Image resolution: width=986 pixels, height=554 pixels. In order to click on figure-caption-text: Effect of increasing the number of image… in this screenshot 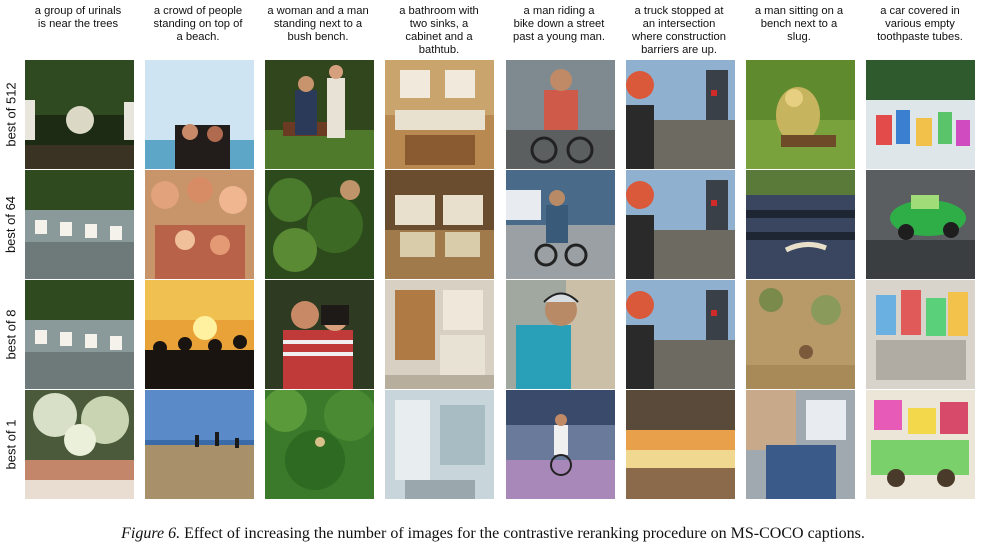, I will do `click(522, 533)`.